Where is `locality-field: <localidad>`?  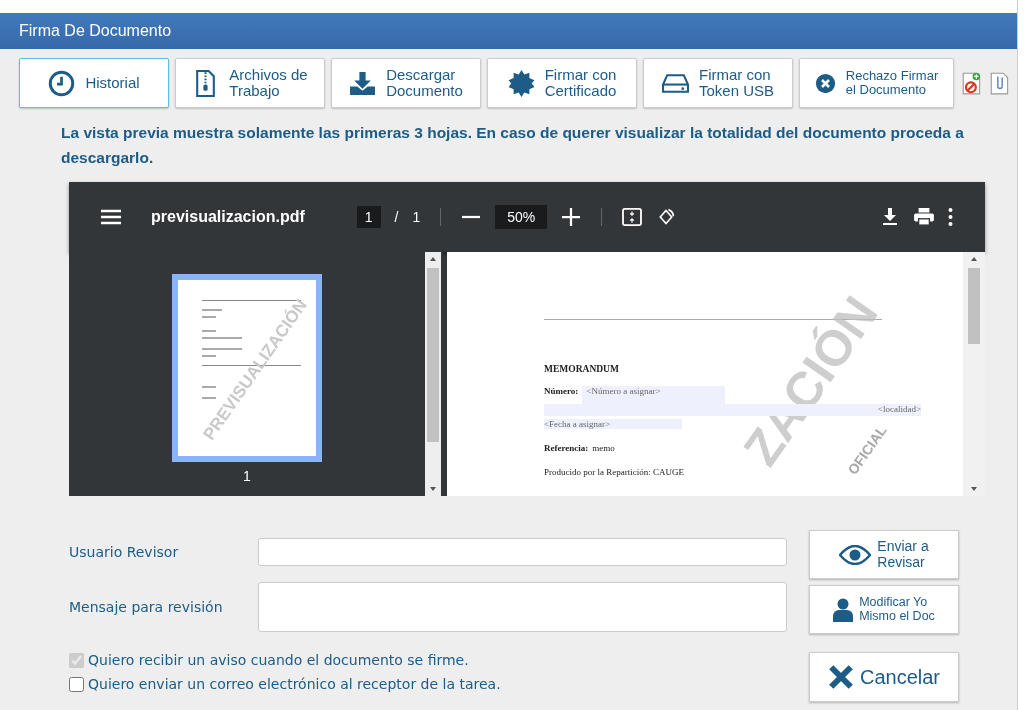 locality-field: <localidad> is located at coordinates (732, 410).